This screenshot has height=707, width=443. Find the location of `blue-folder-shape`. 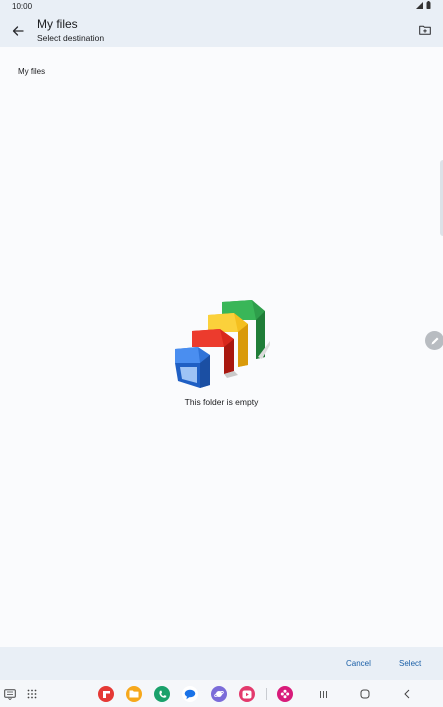

blue-folder-shape is located at coordinates (192, 367).